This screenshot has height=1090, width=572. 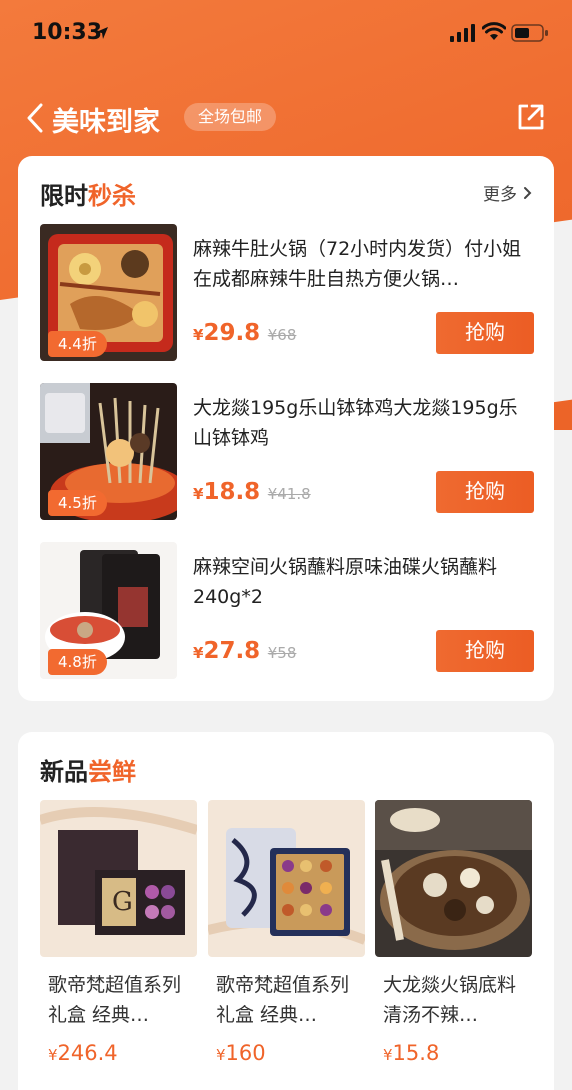 I want to click on back-chevron-icon, so click(x=35, y=120).